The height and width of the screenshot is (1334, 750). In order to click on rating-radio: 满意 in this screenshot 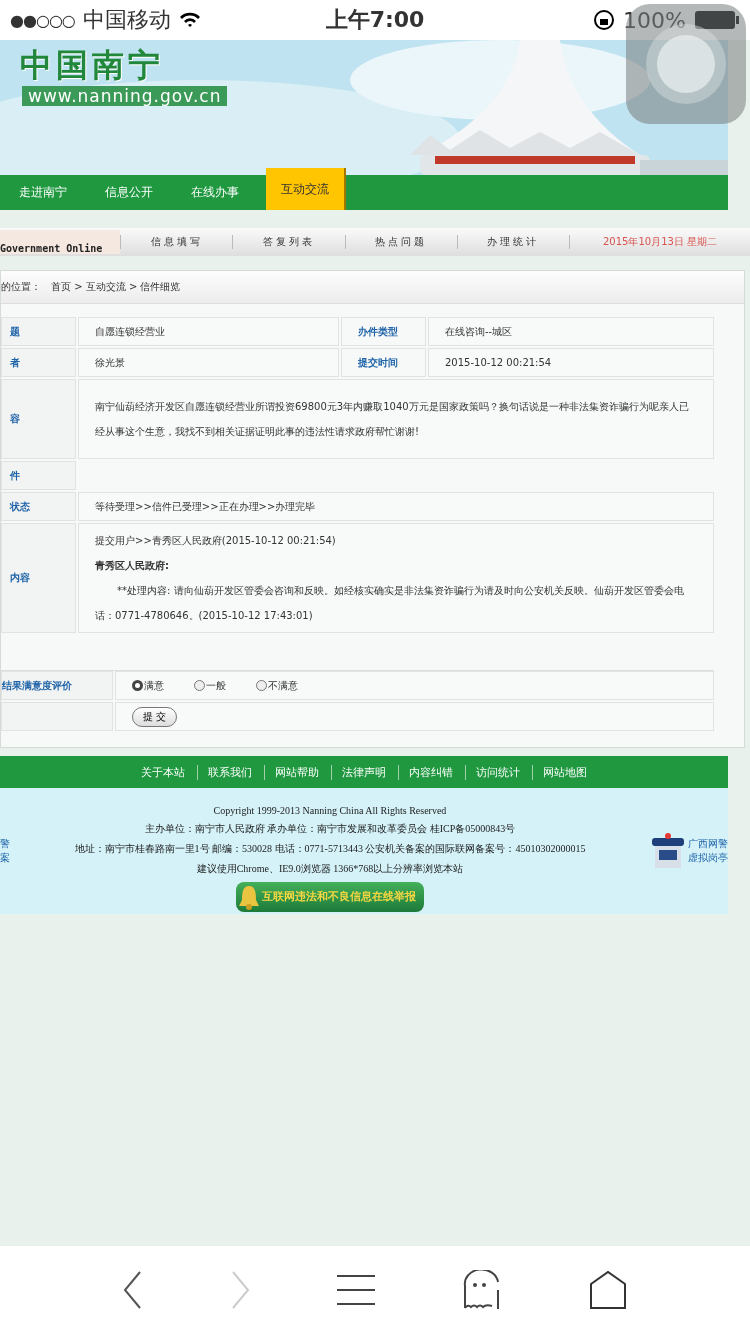, I will do `click(148, 685)`.